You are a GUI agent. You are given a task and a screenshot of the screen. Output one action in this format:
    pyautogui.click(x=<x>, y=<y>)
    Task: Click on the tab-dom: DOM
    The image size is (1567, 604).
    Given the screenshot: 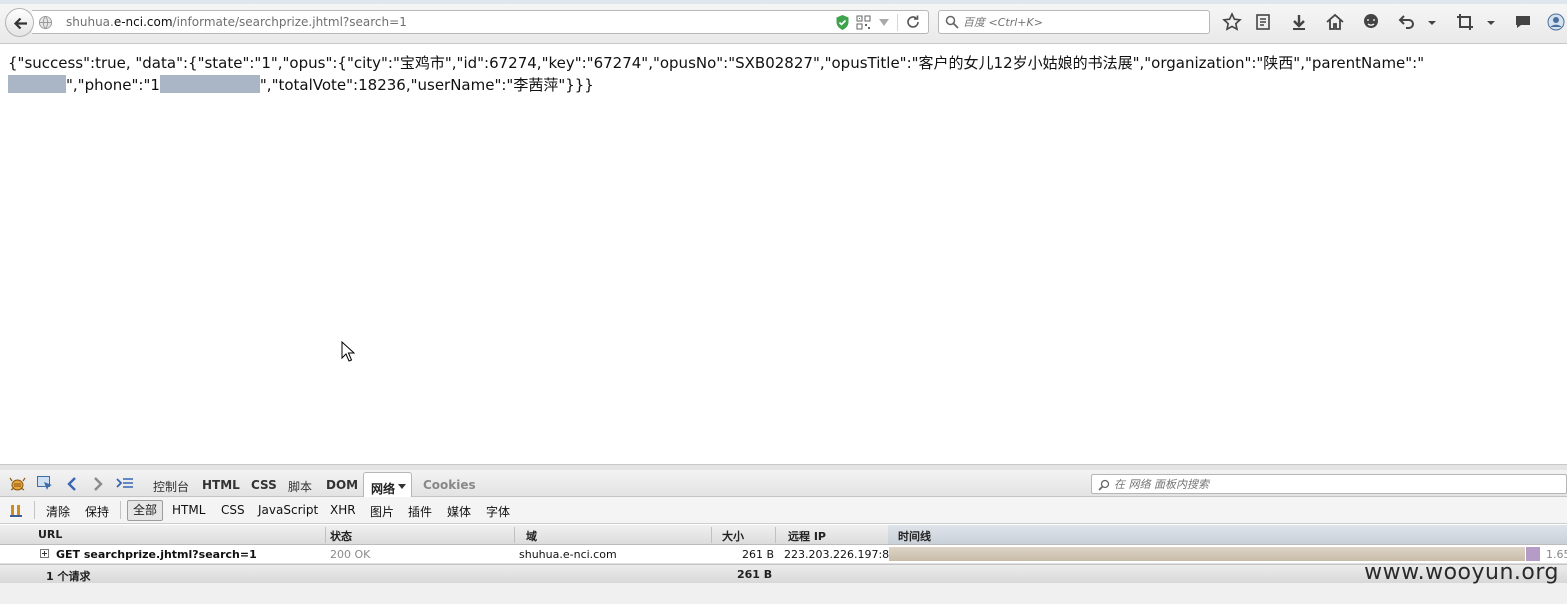 What is the action you would take?
    pyautogui.click(x=342, y=485)
    